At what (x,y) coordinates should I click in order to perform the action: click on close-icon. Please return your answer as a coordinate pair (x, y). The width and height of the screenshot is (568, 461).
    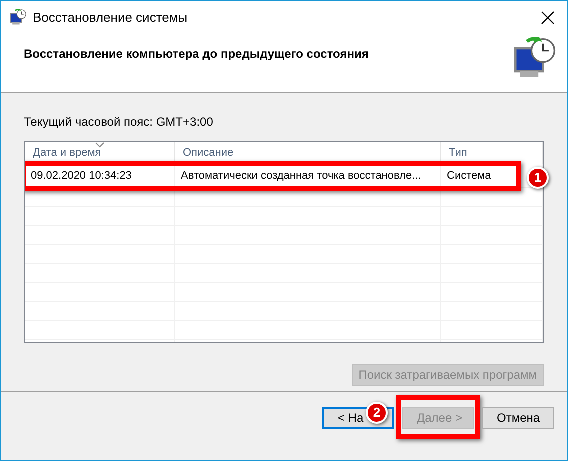
    Looking at the image, I should click on (548, 18).